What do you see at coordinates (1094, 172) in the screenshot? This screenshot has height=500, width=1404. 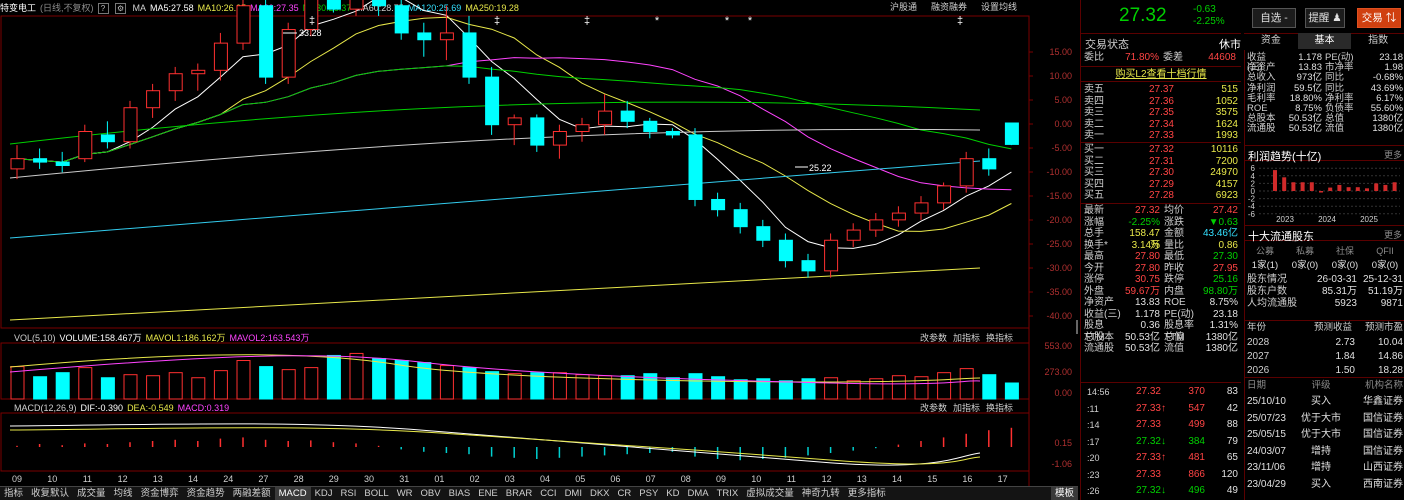 I see `bid-row-cell: 买三` at bounding box center [1094, 172].